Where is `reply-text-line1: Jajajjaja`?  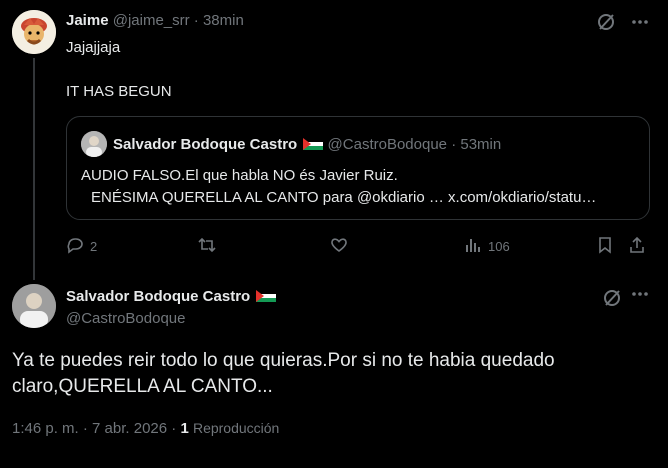
reply-text-line1: Jajajjaja is located at coordinates (93, 47).